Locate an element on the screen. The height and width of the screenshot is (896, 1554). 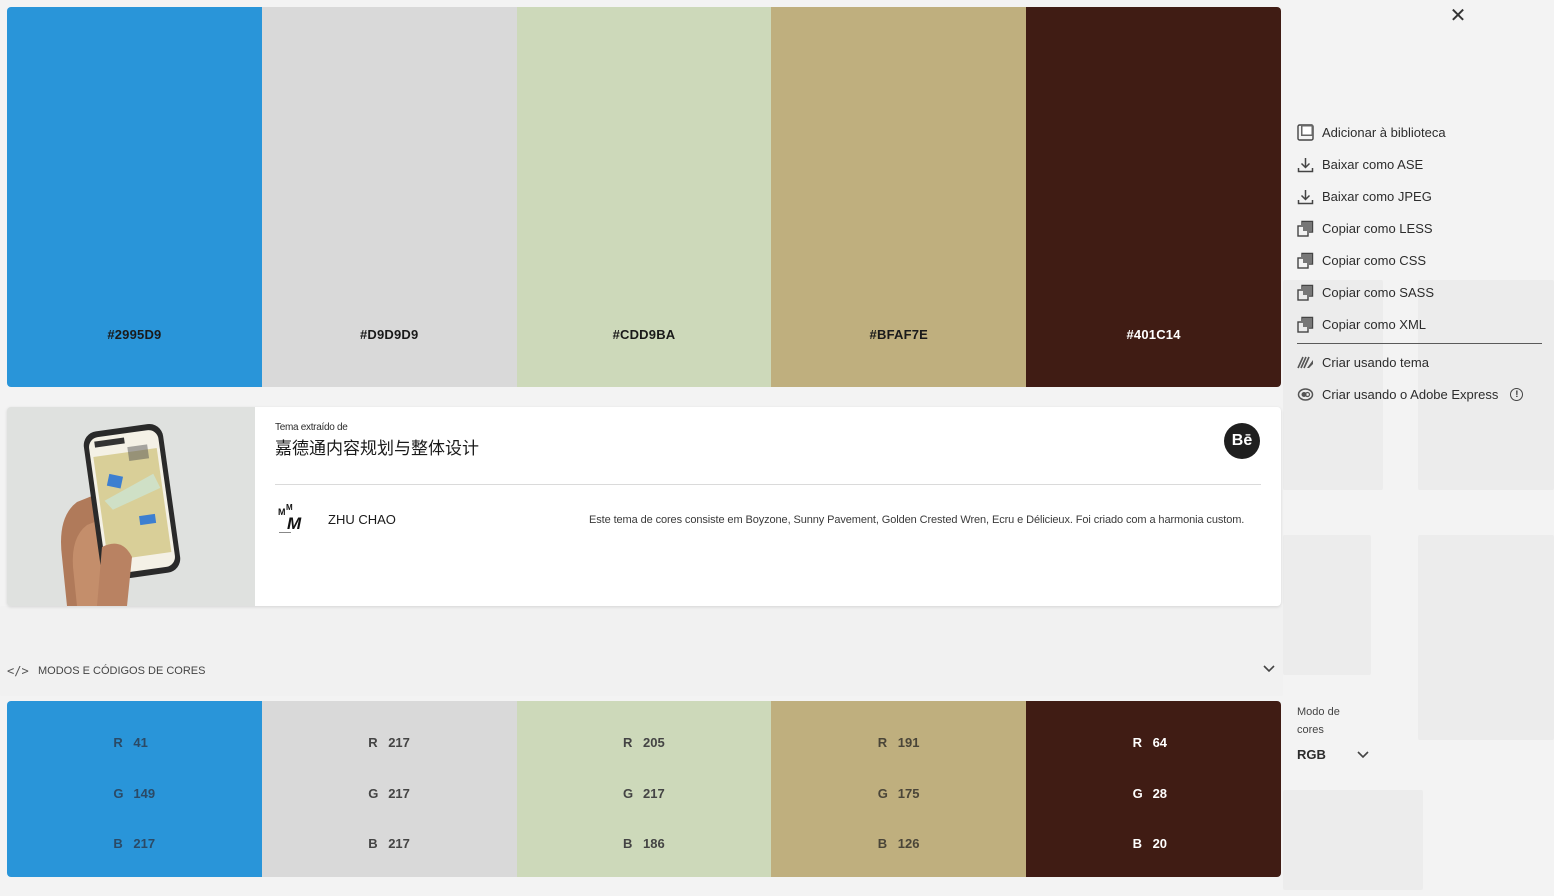
project-thumbnail is located at coordinates (131, 506).